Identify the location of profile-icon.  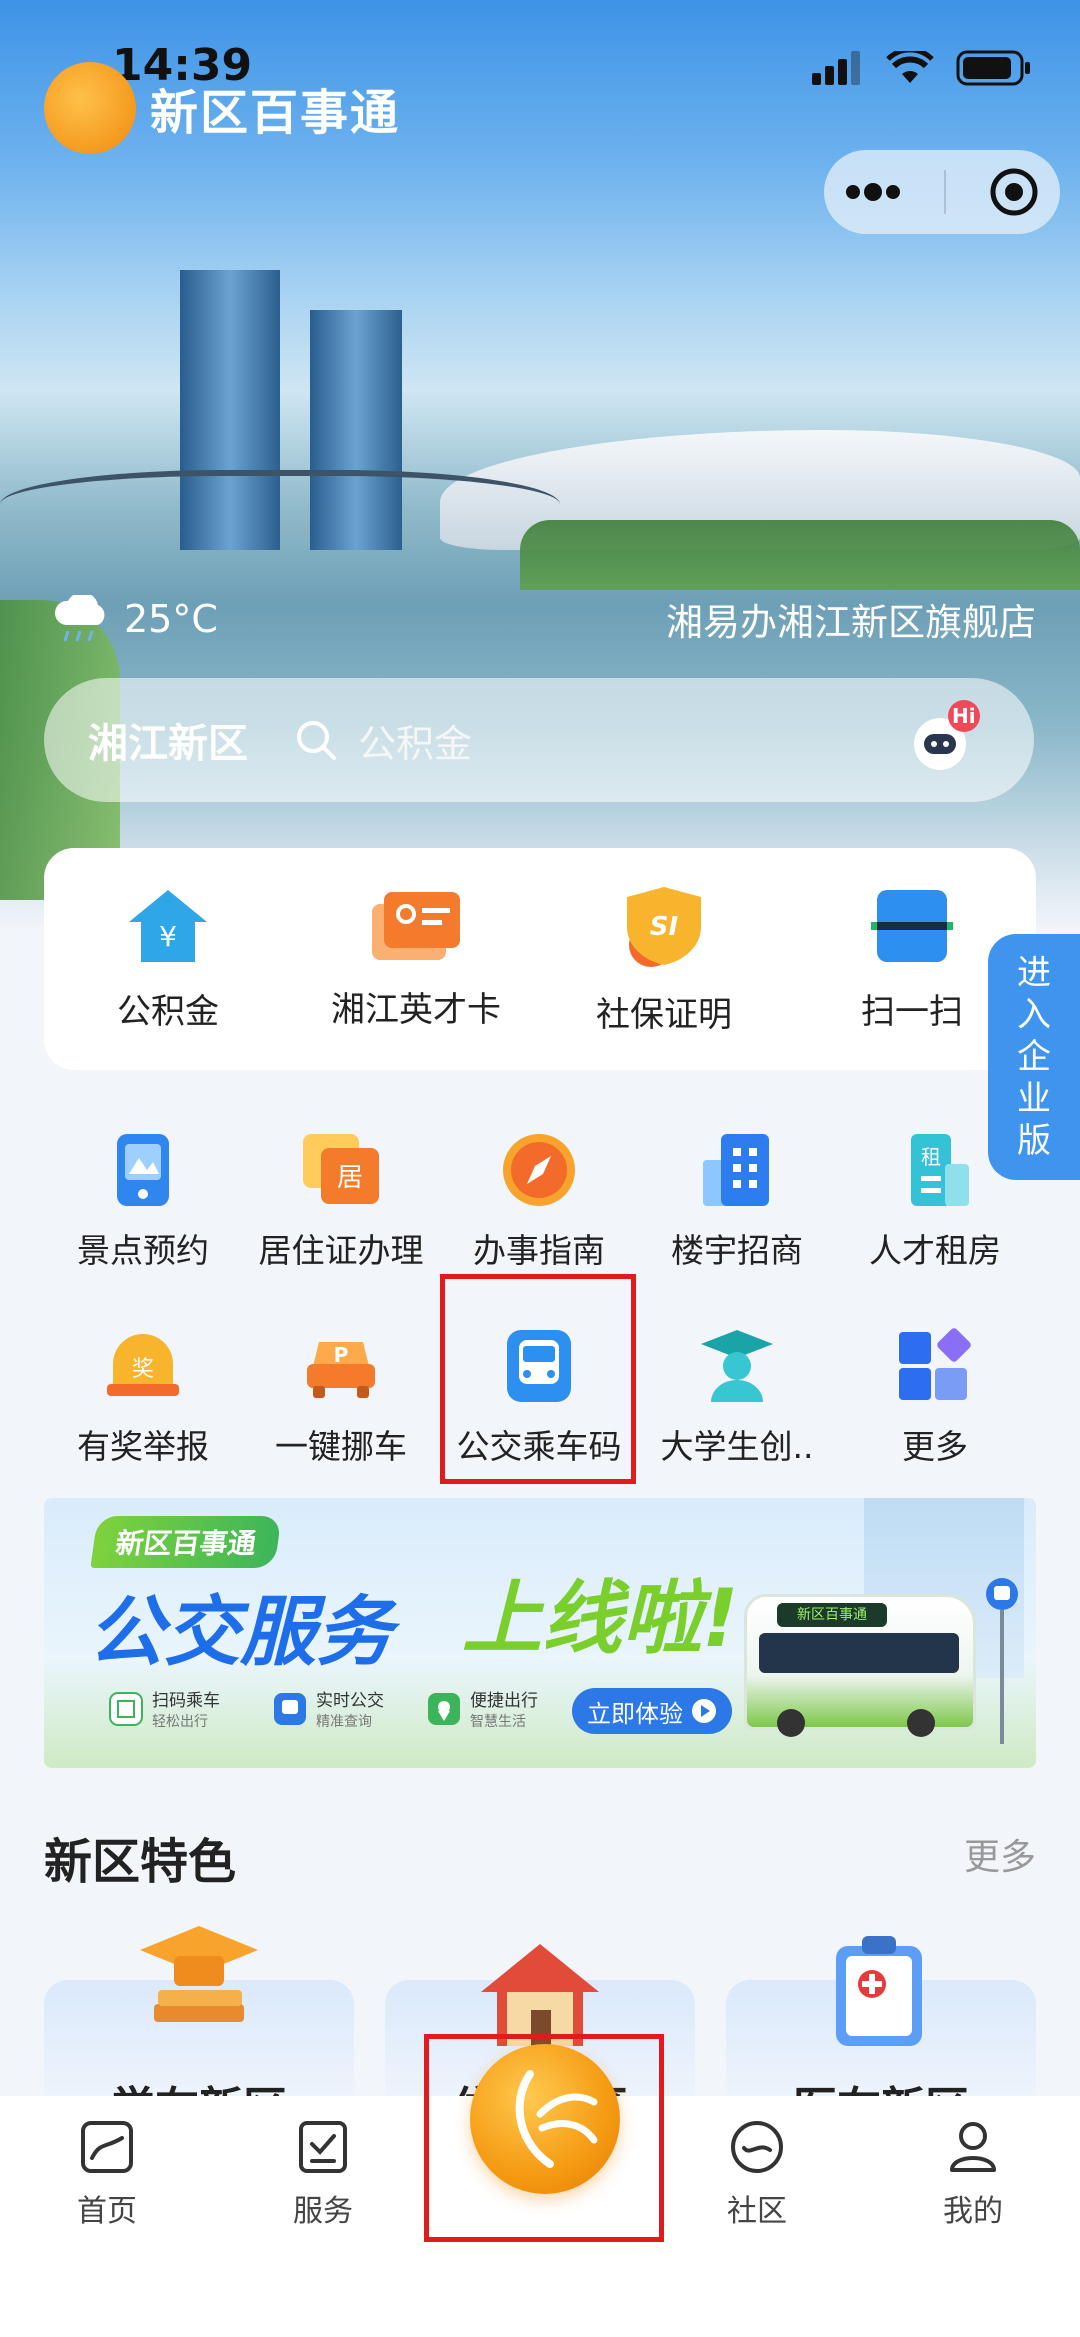
(973, 2147).